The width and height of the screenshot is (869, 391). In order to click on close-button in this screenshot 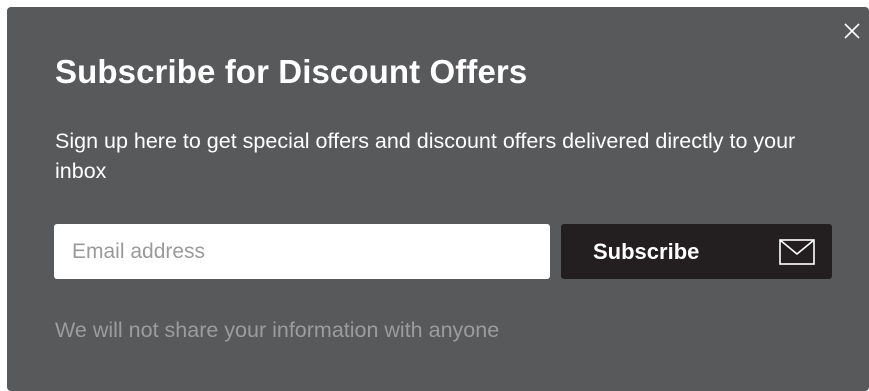, I will do `click(852, 31)`.